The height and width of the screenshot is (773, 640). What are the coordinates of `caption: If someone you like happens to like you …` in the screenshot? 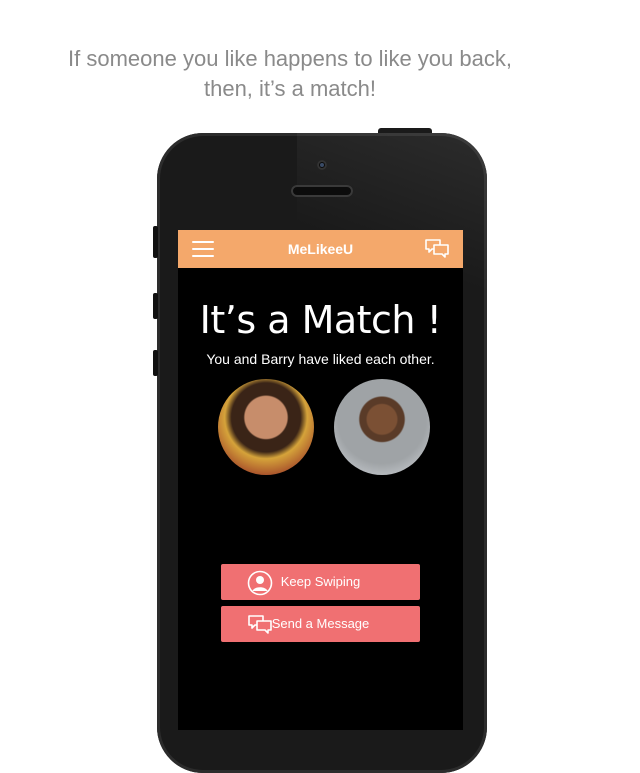 It's located at (290, 74).